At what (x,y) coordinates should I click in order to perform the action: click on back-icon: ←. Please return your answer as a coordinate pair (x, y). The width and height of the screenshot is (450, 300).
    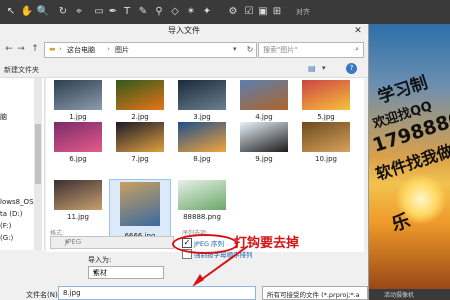
    Looking at the image, I should click on (9, 49).